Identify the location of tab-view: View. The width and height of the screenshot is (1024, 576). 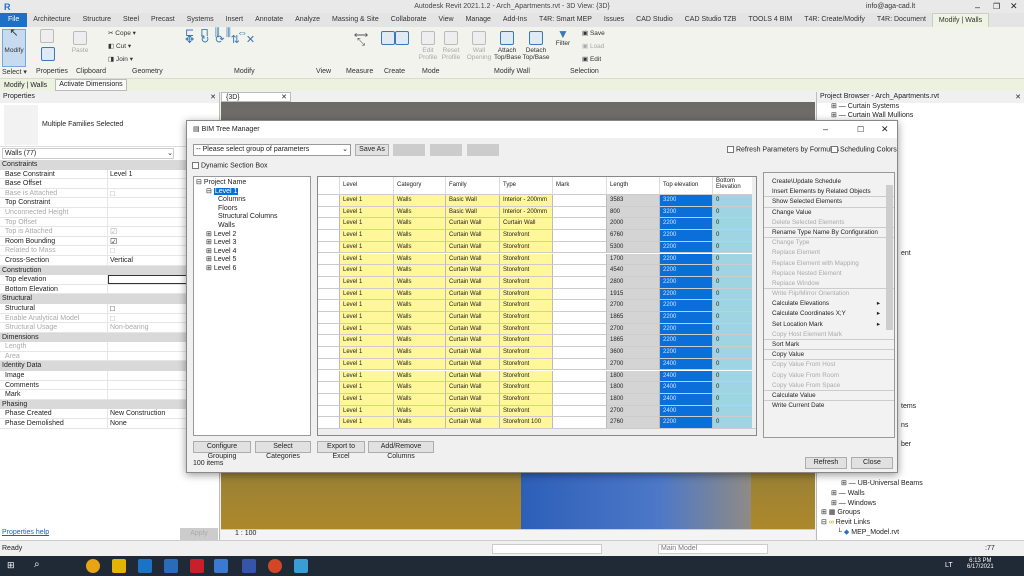
(446, 20).